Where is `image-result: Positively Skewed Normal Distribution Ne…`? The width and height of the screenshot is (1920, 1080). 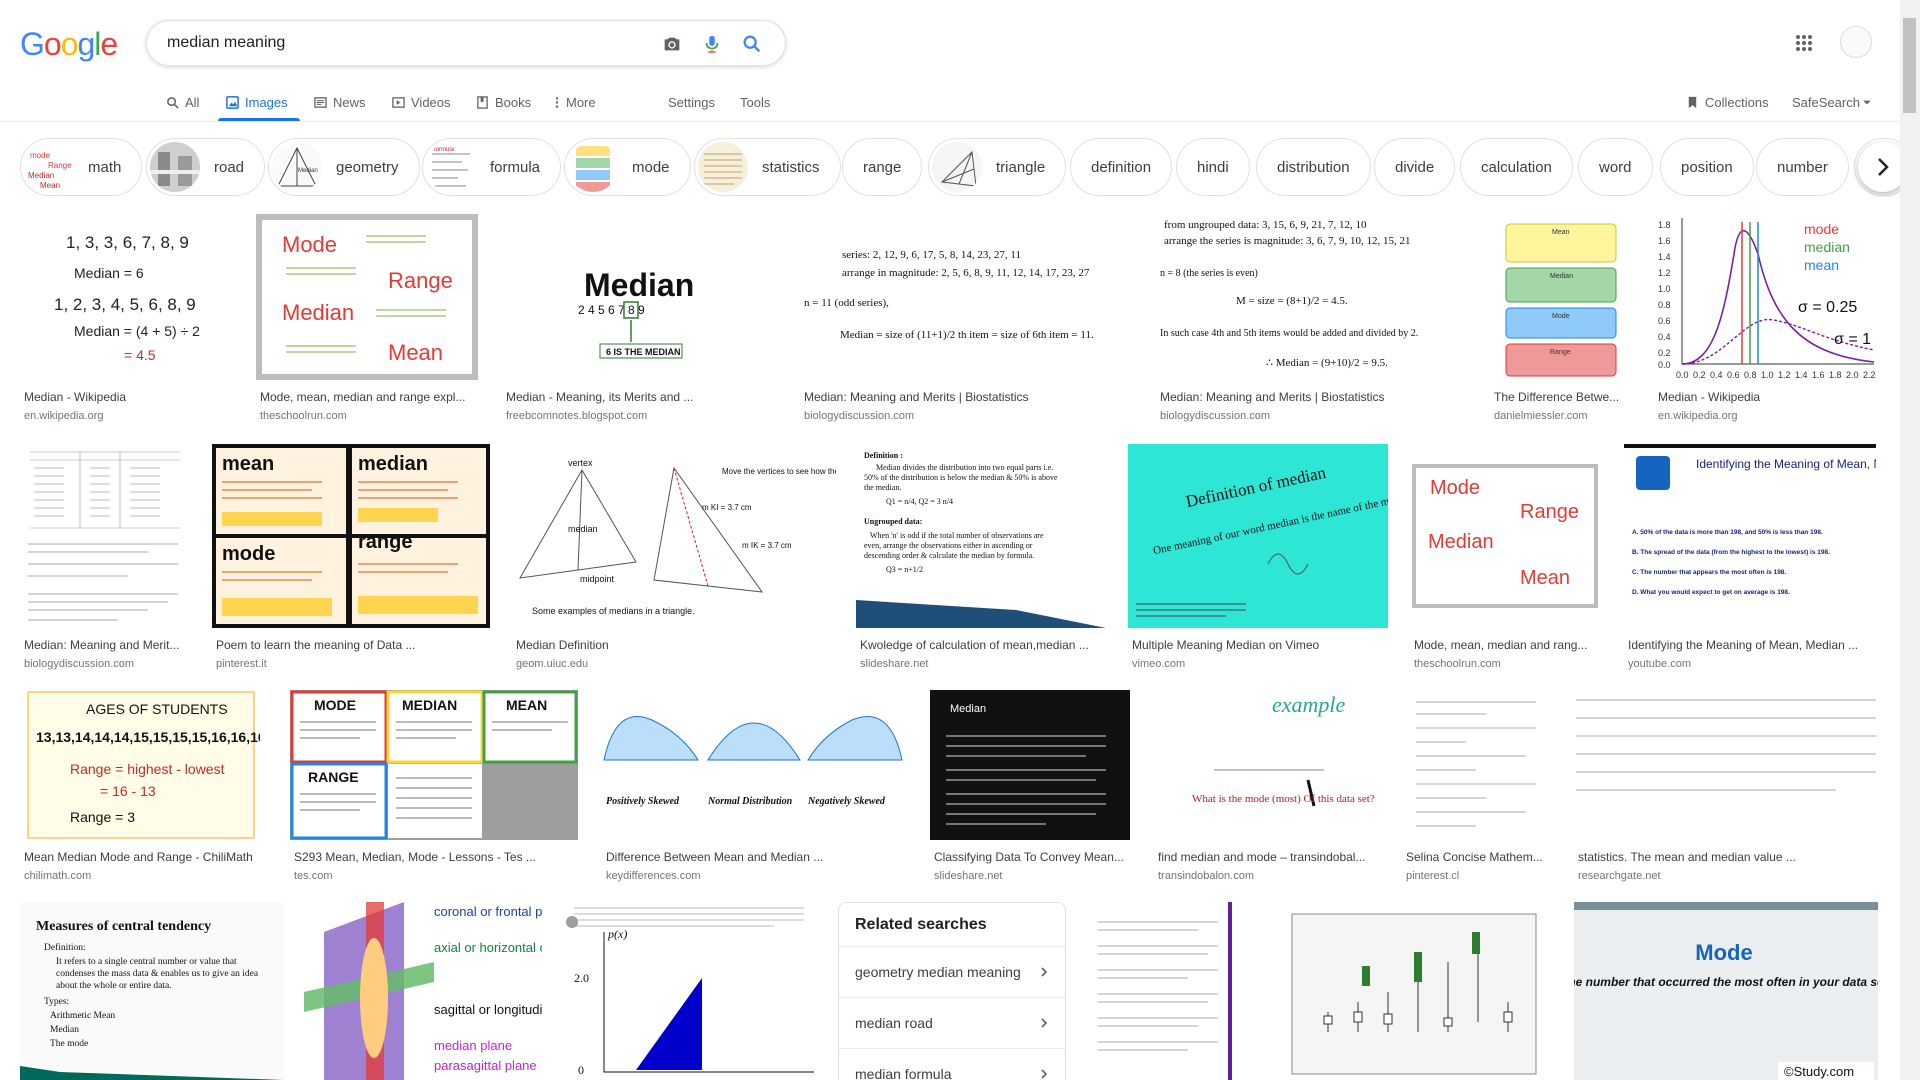 image-result: Positively Skewed Normal Distribution Ne… is located at coordinates (754, 787).